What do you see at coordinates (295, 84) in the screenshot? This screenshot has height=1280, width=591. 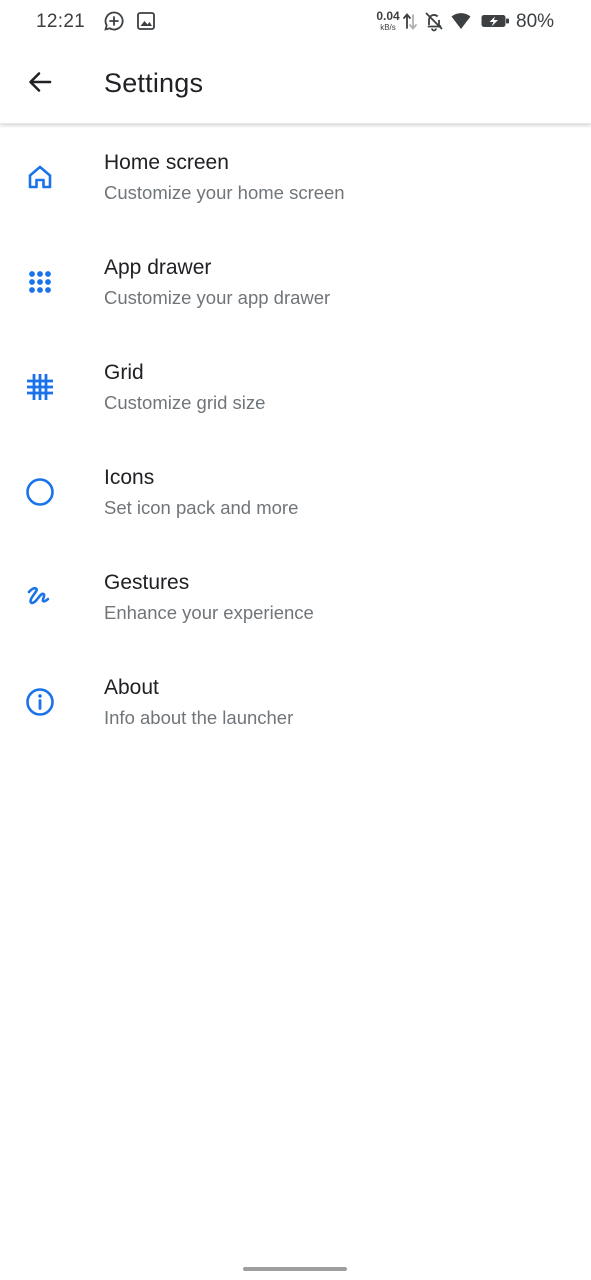 I see `app-bar: Settings` at bounding box center [295, 84].